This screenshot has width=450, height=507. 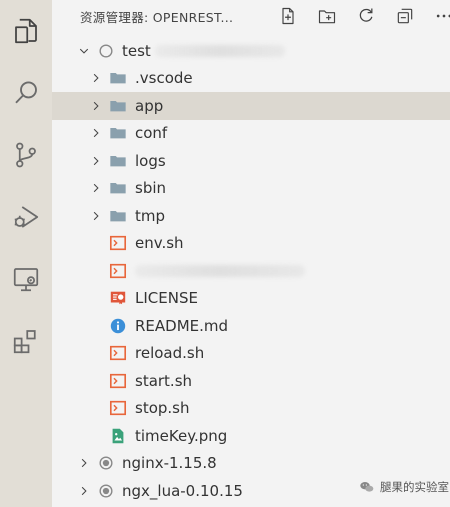 I want to click on more-icon, so click(x=437, y=16).